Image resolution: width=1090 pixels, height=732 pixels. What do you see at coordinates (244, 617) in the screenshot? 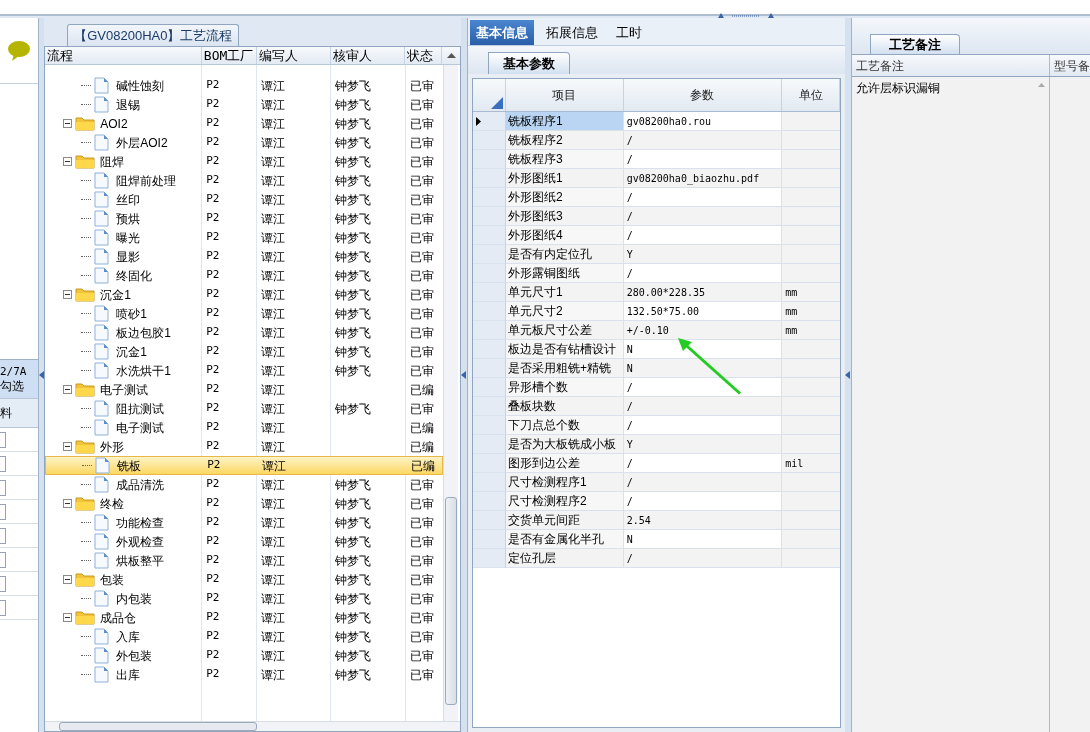
I see `tree-row: 成品仓 P2 谭江 钟梦飞 已审` at bounding box center [244, 617].